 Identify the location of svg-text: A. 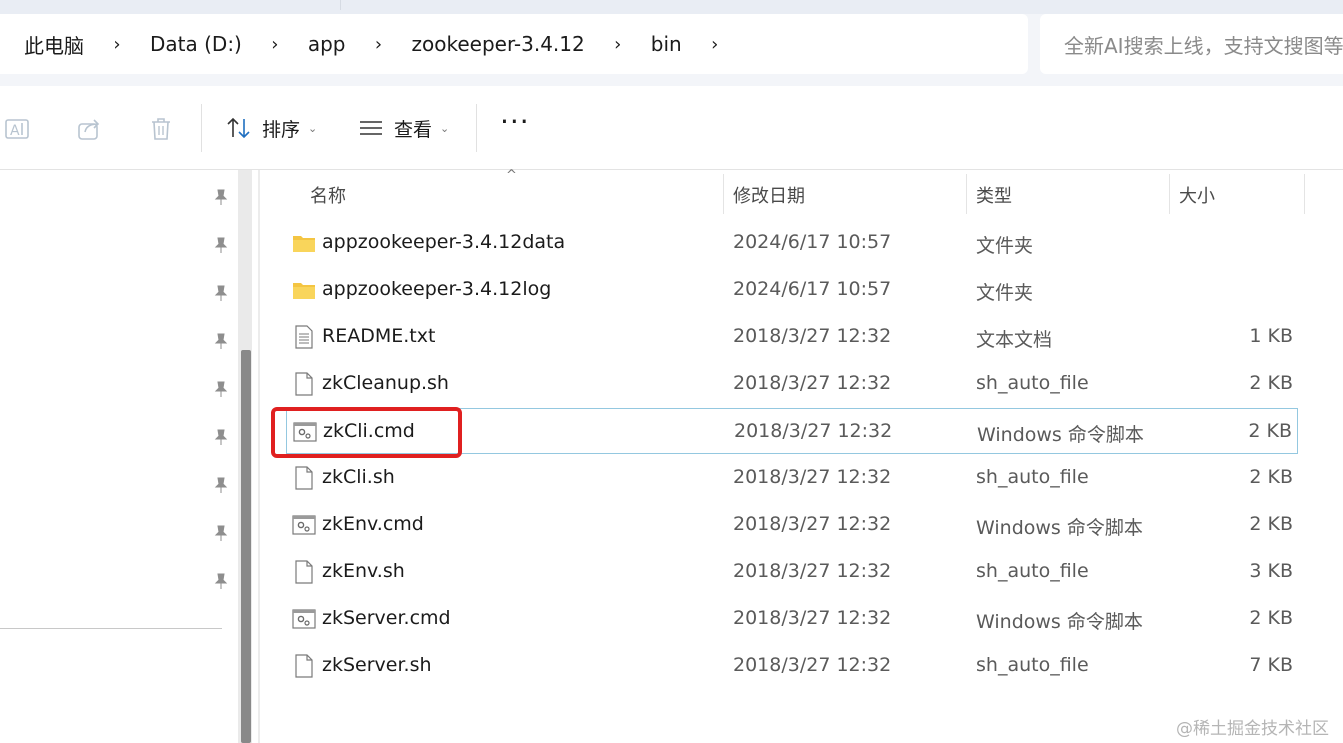
(15, 131).